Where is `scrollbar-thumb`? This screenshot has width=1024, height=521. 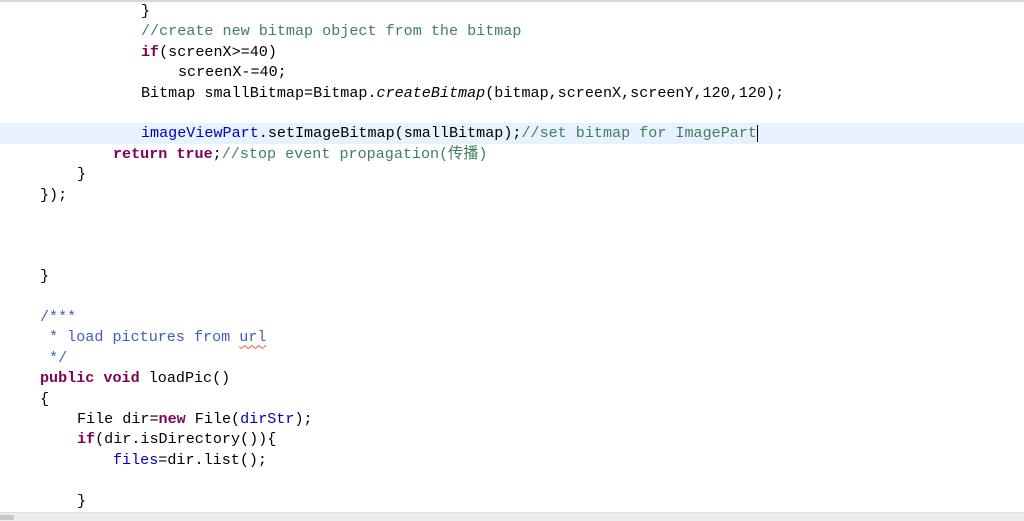
scrollbar-thumb is located at coordinates (7, 517).